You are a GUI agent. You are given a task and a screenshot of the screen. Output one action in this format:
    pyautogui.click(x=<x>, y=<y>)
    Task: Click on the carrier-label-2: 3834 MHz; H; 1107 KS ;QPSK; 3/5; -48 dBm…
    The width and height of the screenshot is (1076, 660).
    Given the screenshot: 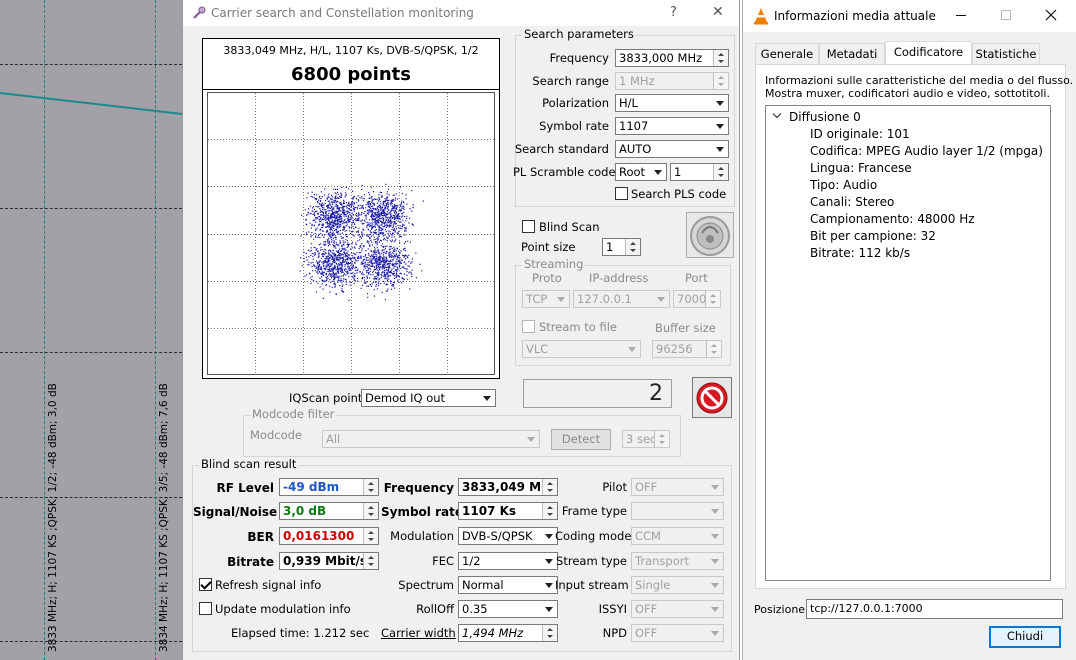 What is the action you would take?
    pyautogui.click(x=164, y=517)
    